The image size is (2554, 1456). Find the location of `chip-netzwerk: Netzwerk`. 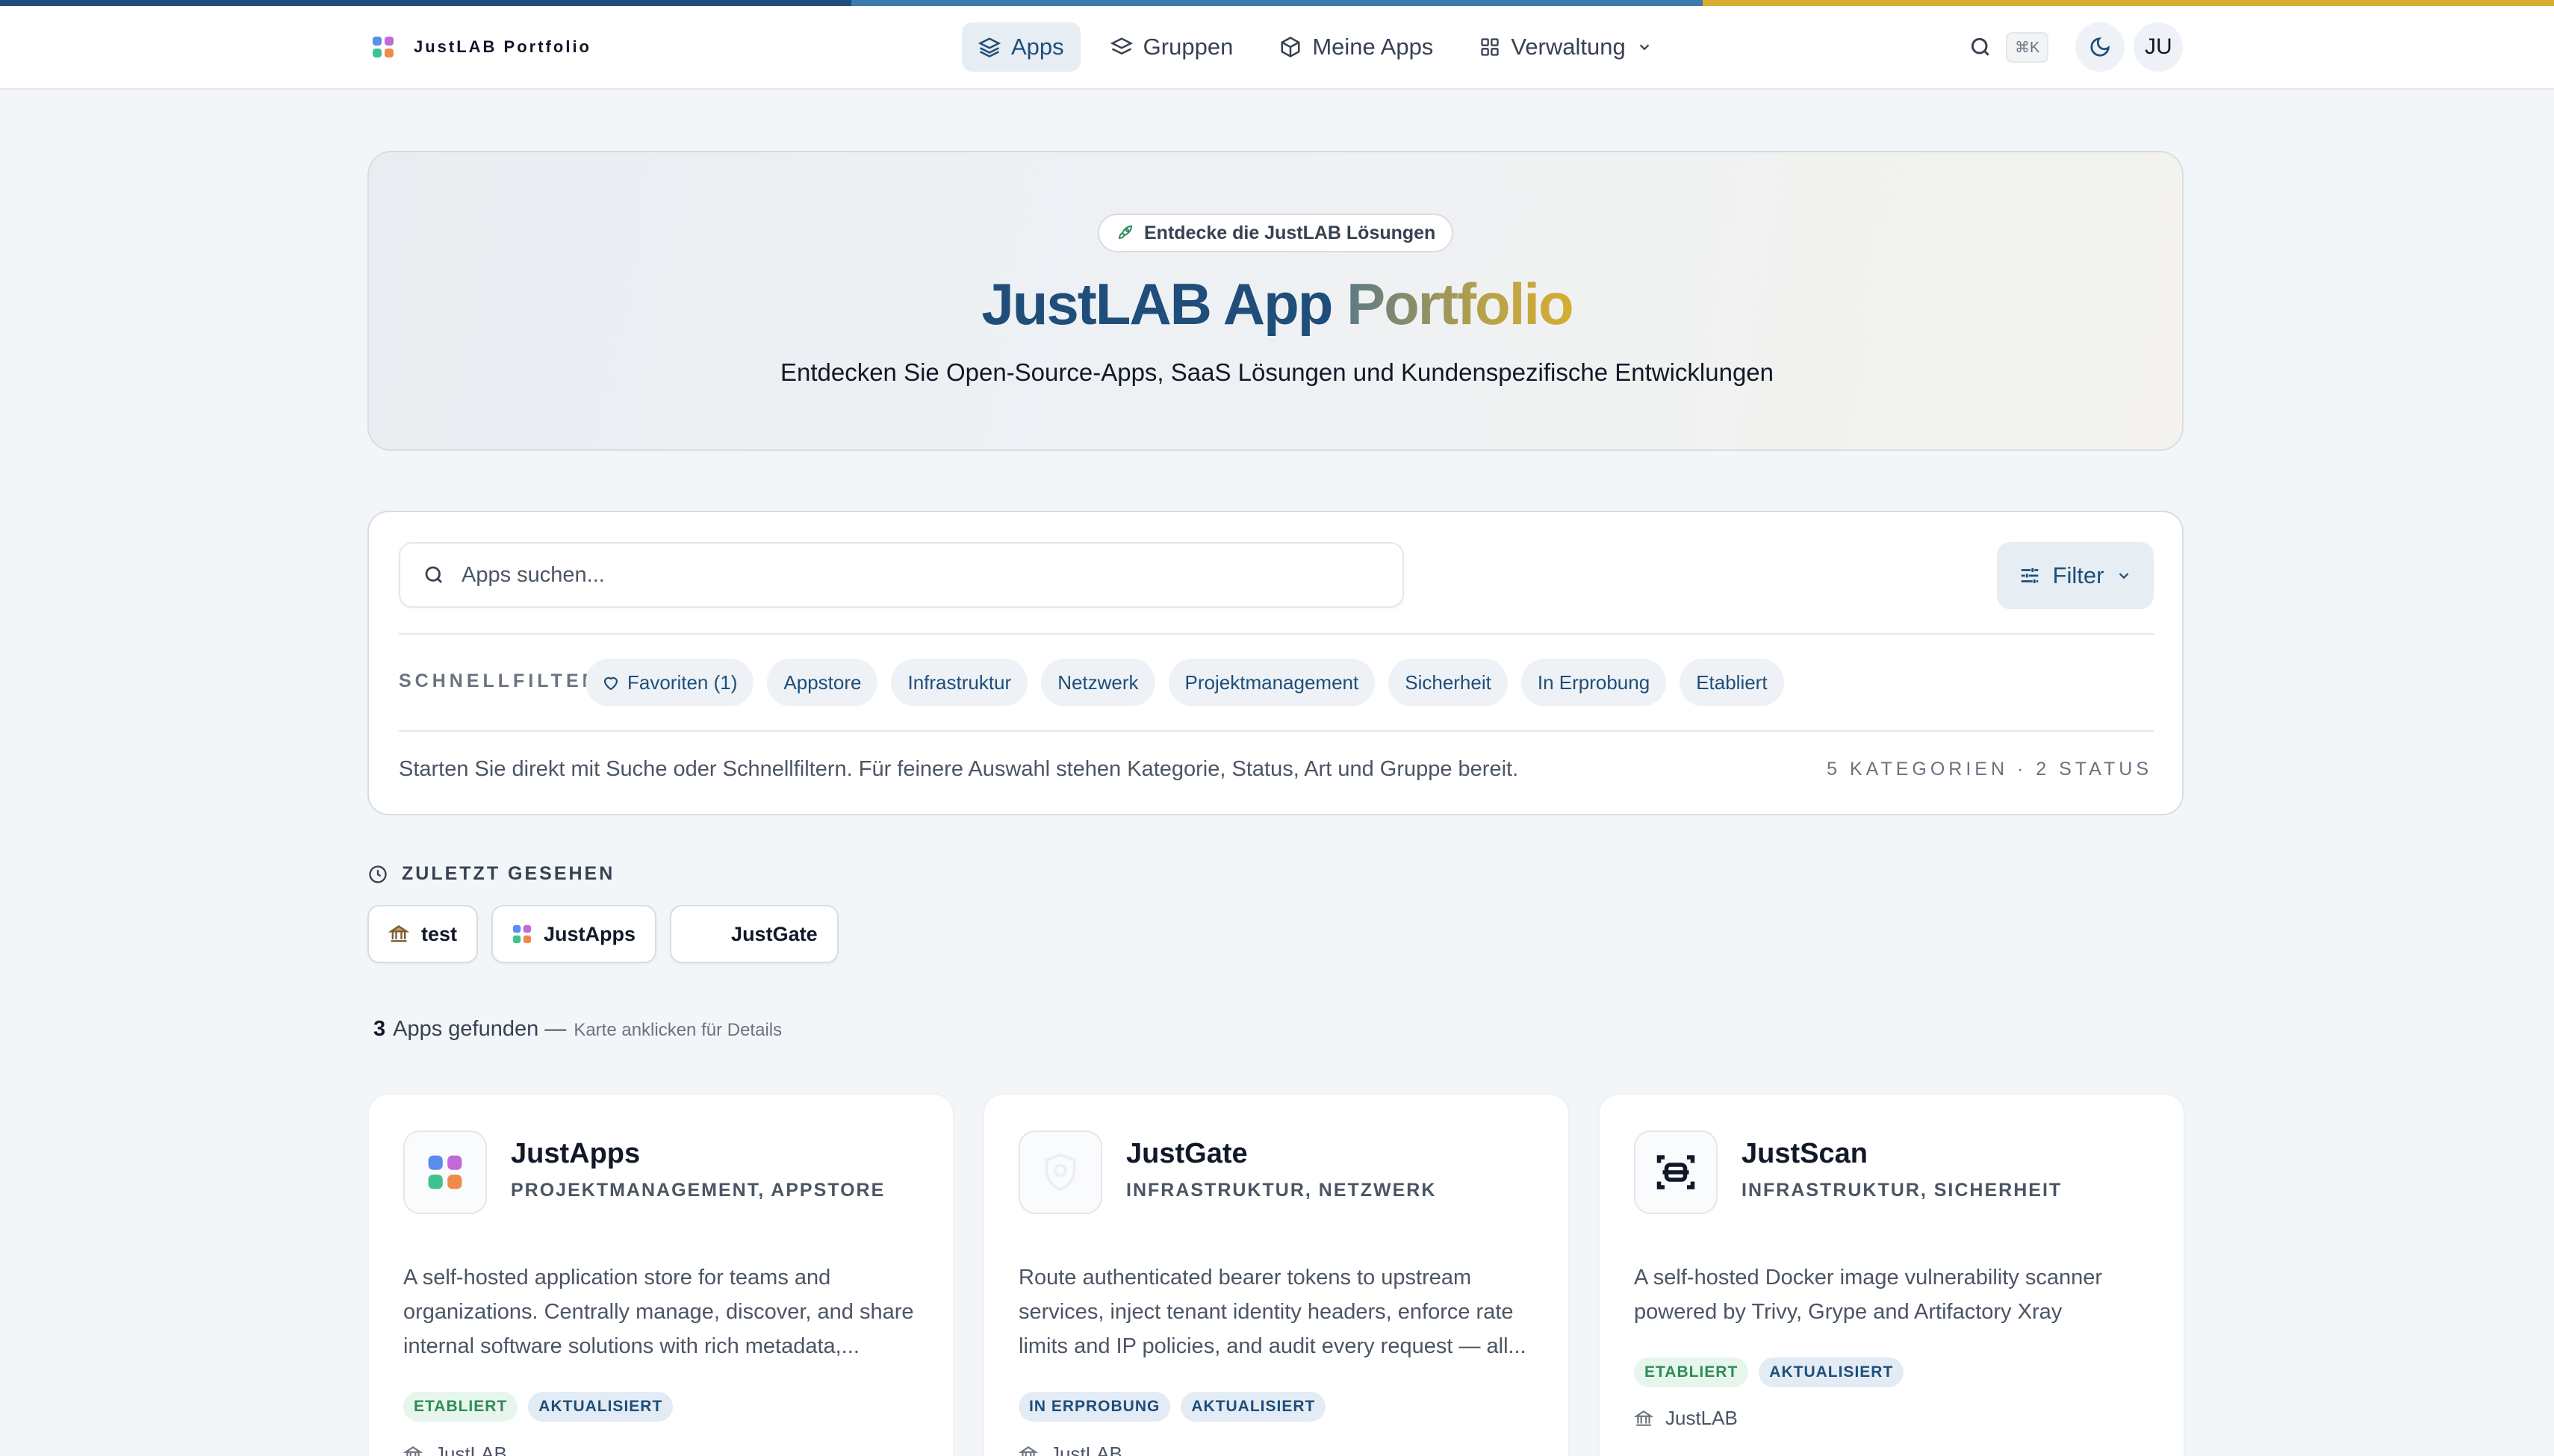

chip-netzwerk: Netzwerk is located at coordinates (1098, 682).